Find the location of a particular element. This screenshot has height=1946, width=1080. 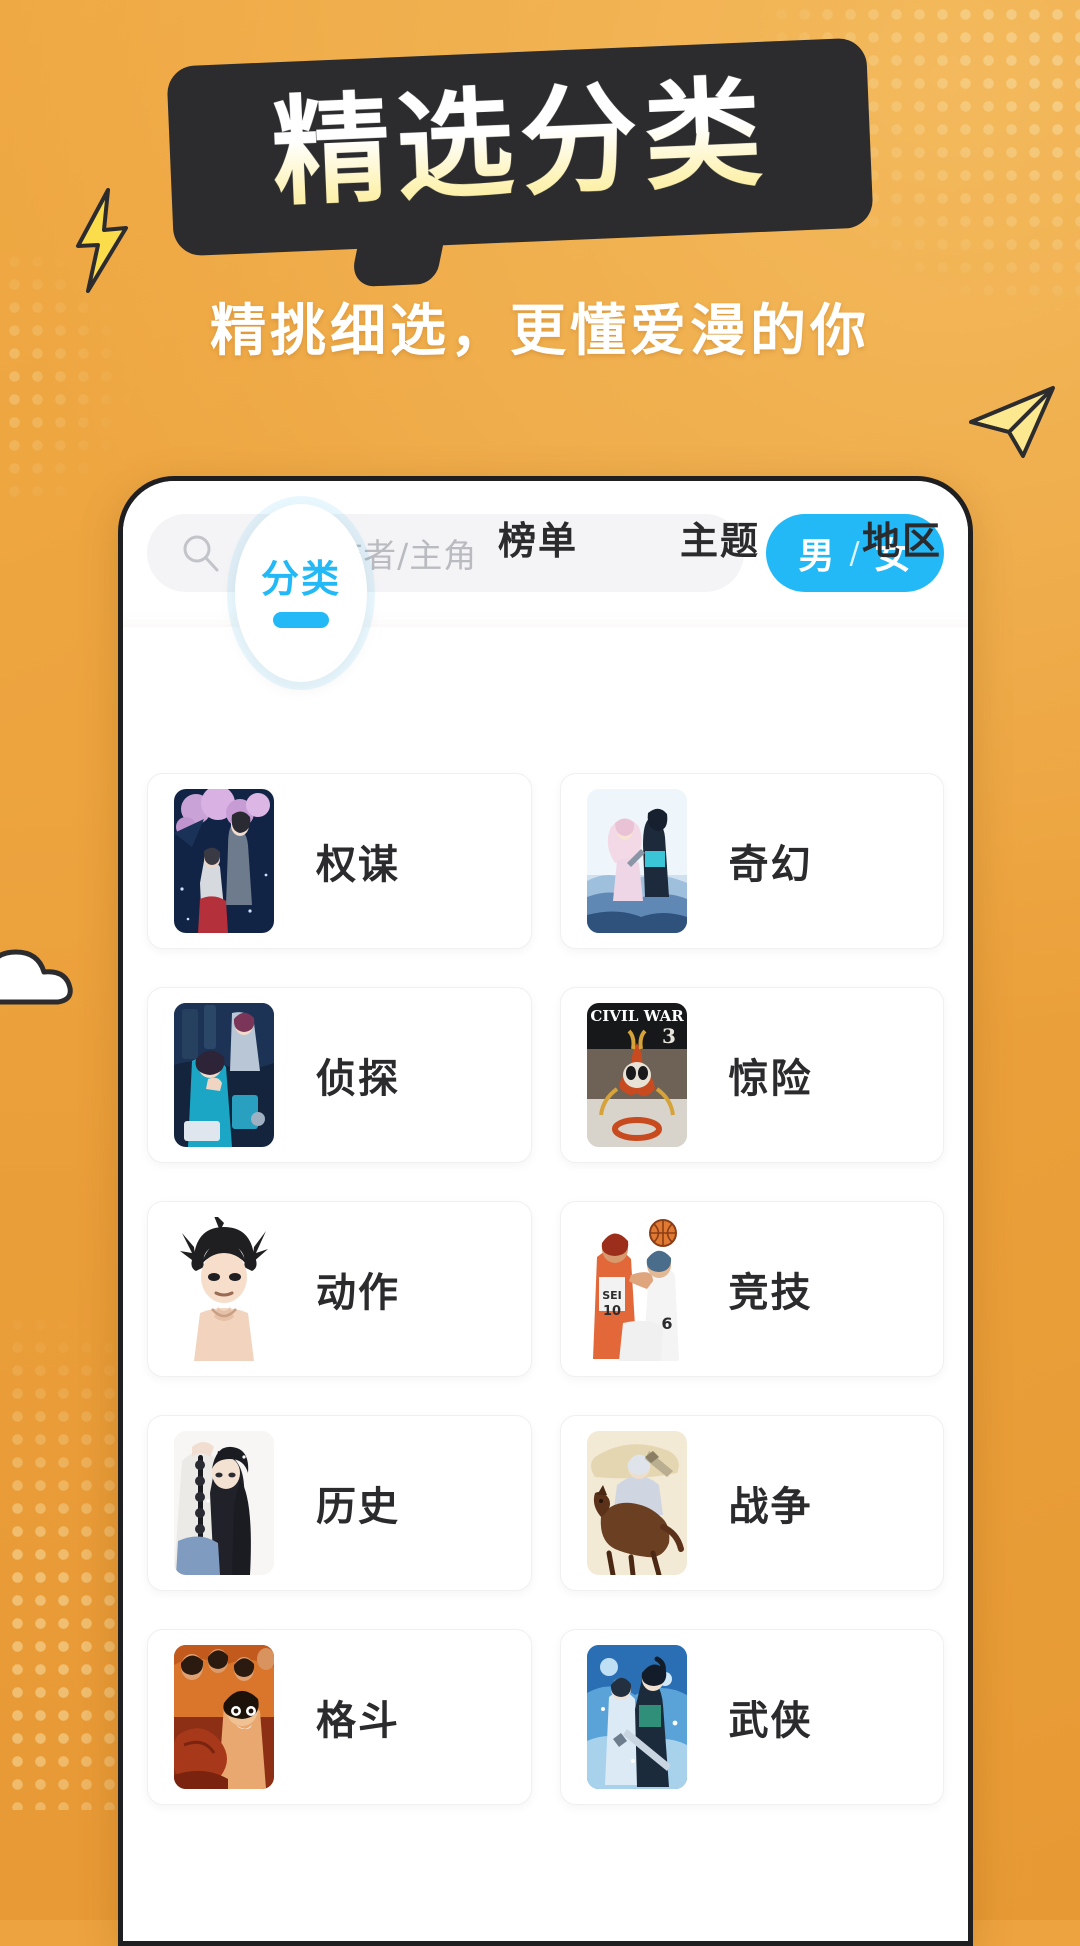

category-label: 历史 is located at coordinates (358, 1507).